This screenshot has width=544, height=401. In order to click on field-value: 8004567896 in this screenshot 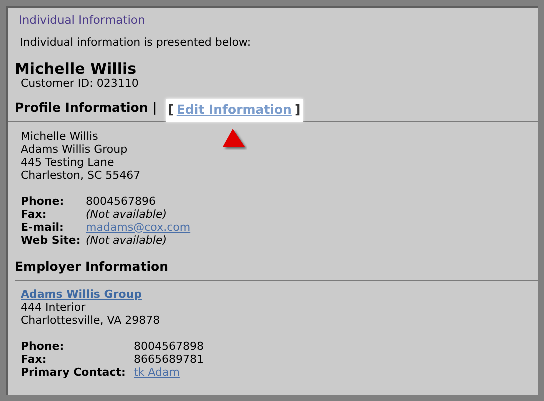, I will do `click(121, 201)`.